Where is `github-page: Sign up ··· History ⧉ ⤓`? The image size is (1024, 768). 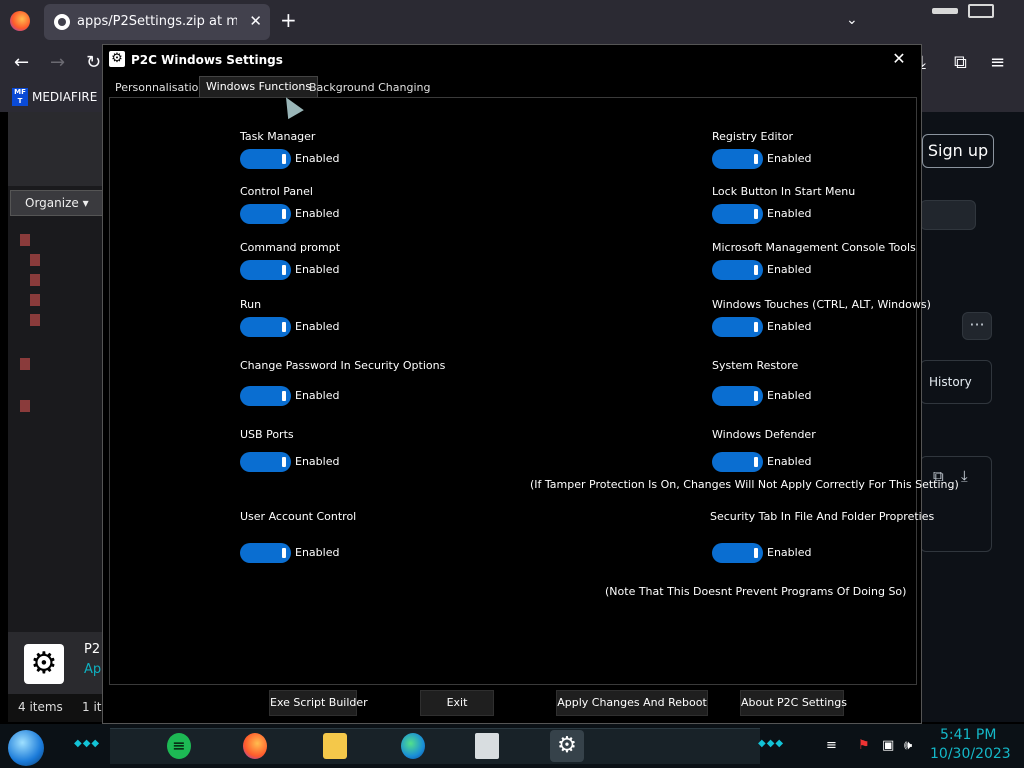
github-page: Sign up ··· History ⧉ ⤓ is located at coordinates (972, 417).